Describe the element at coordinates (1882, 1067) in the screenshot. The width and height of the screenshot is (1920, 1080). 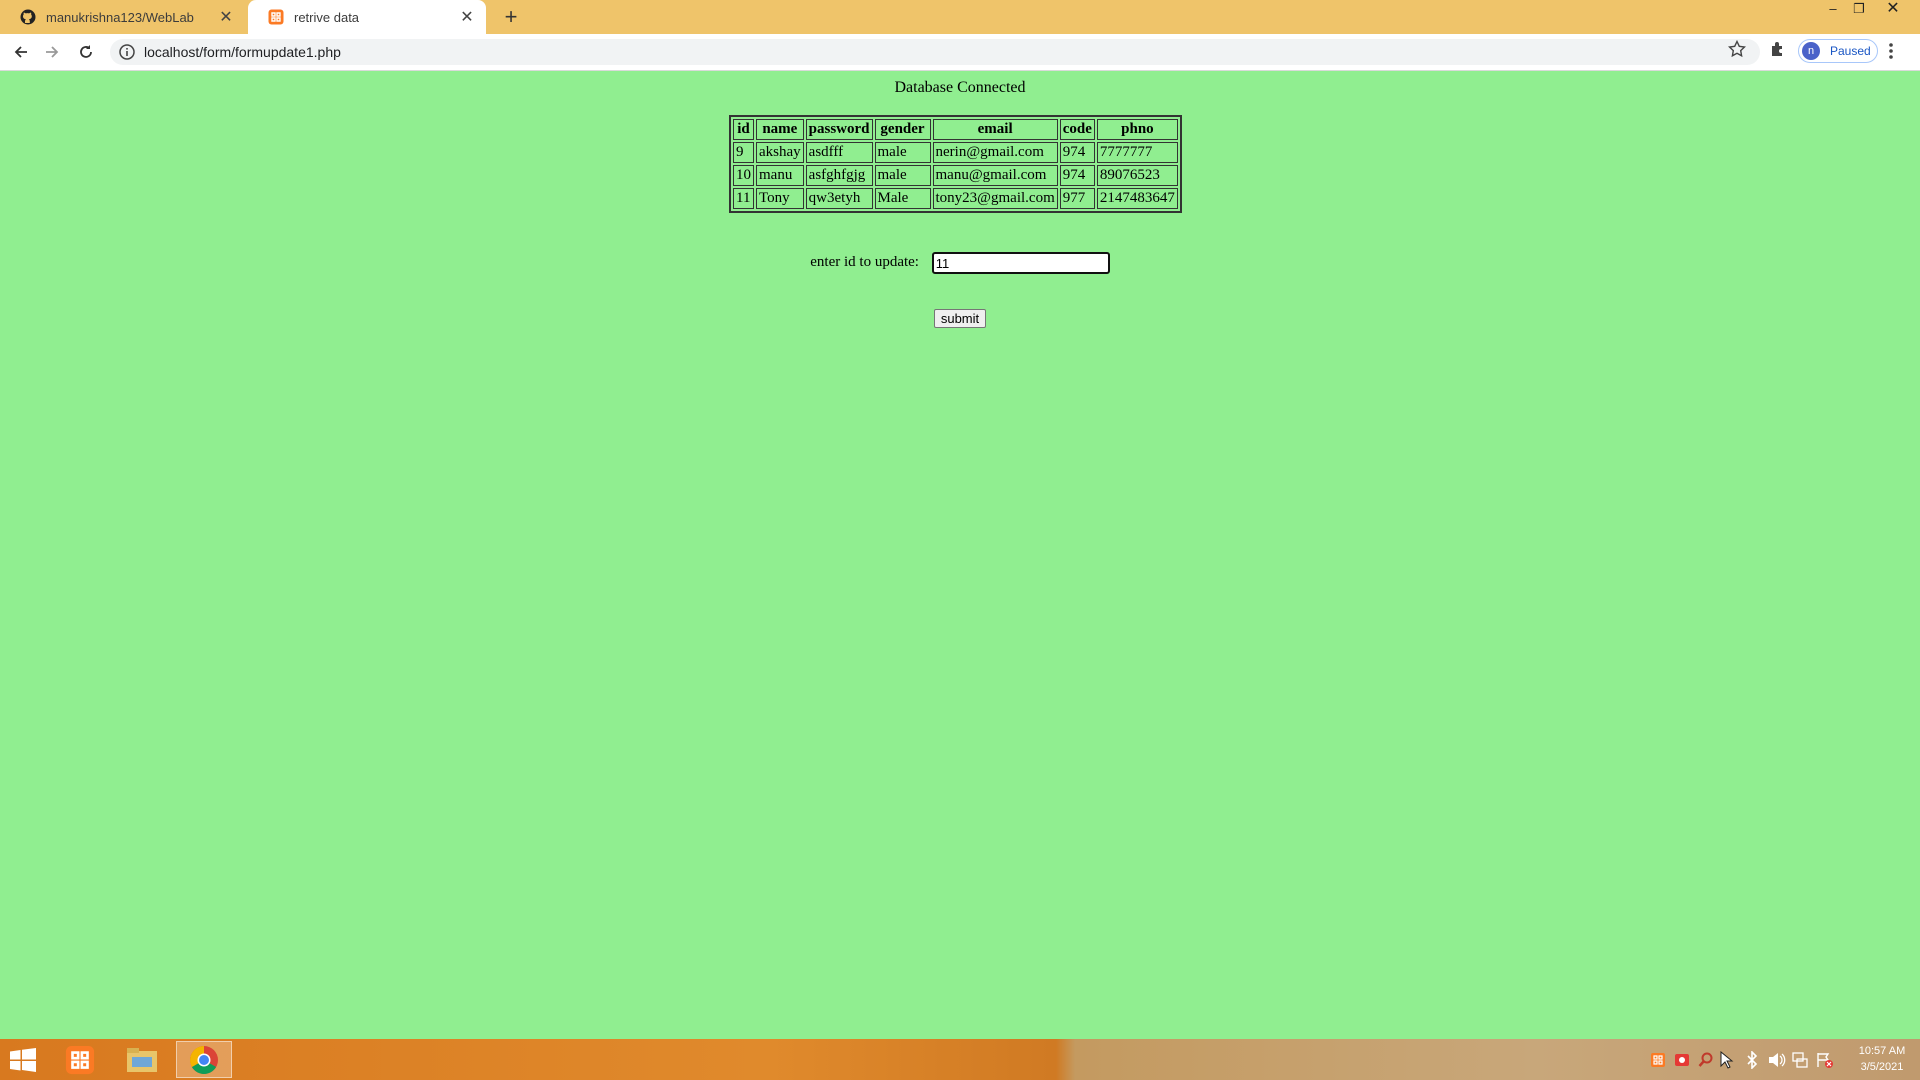
I see `clock-date: 3/5/2021` at that location.